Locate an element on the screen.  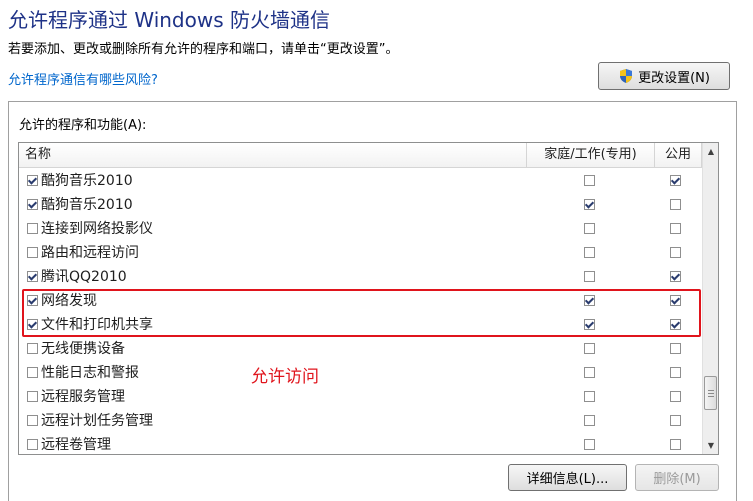
change-settings-button: 更改设置(N) is located at coordinates (664, 76).